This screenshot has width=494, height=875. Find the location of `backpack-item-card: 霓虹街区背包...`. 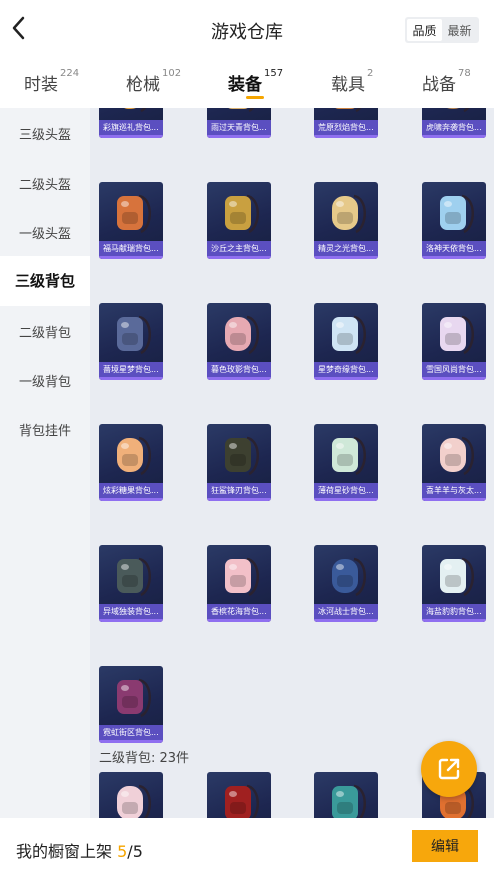

backpack-item-card: 霓虹街区背包... is located at coordinates (131, 704).